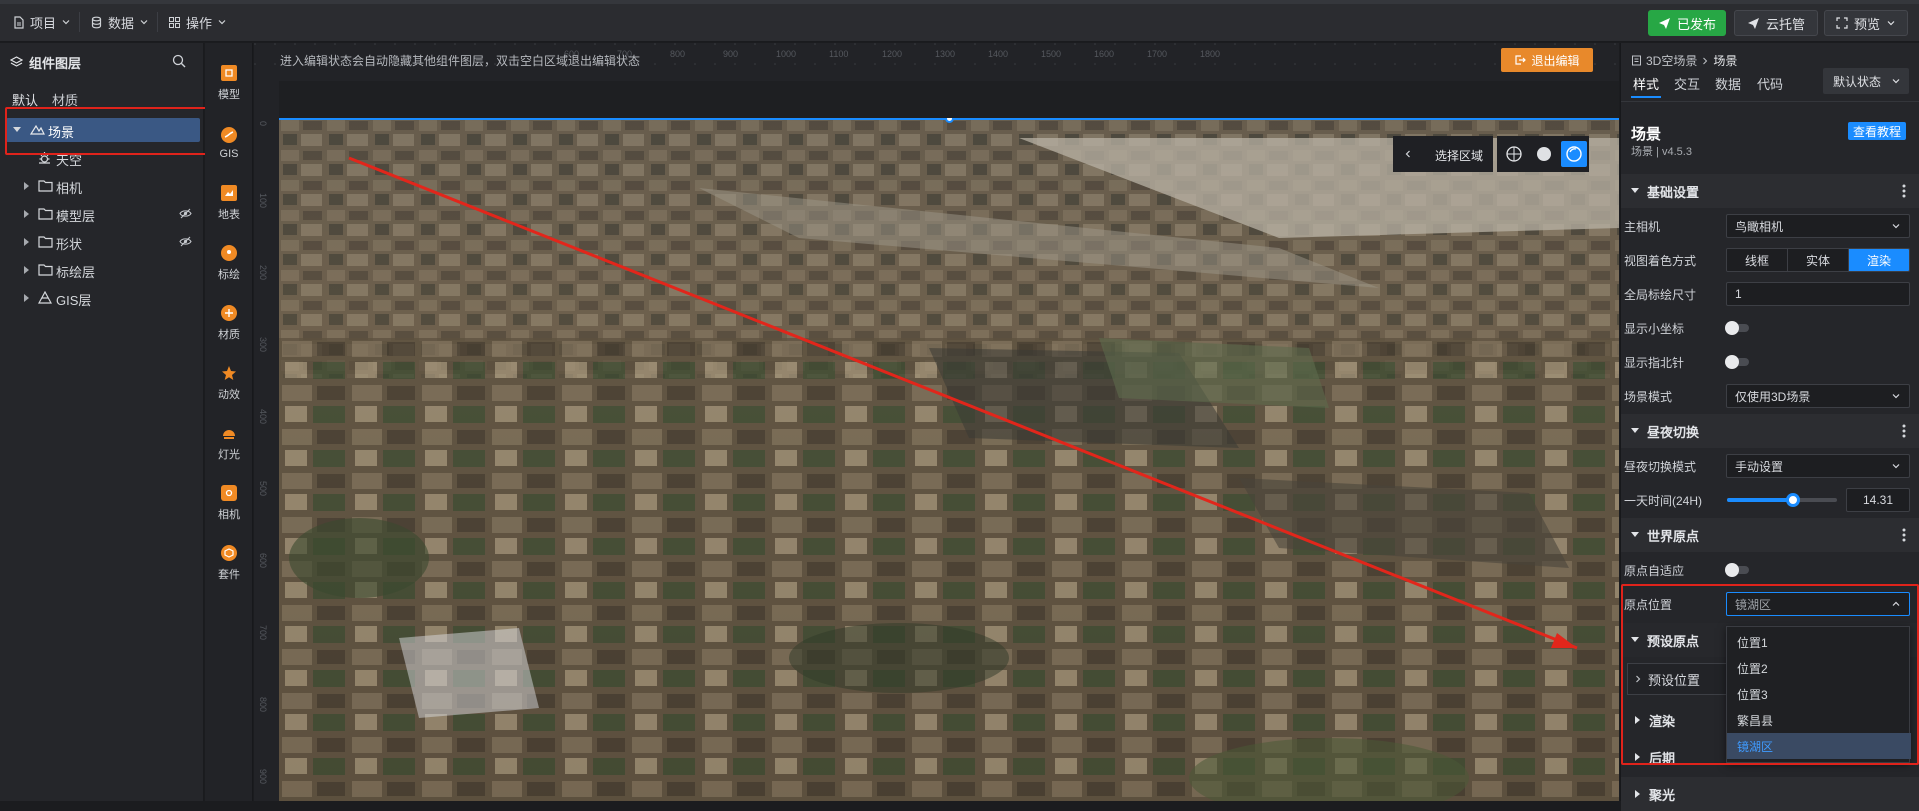  Describe the element at coordinates (1687, 23) in the screenshot. I see `publish-button: 已发布` at that location.